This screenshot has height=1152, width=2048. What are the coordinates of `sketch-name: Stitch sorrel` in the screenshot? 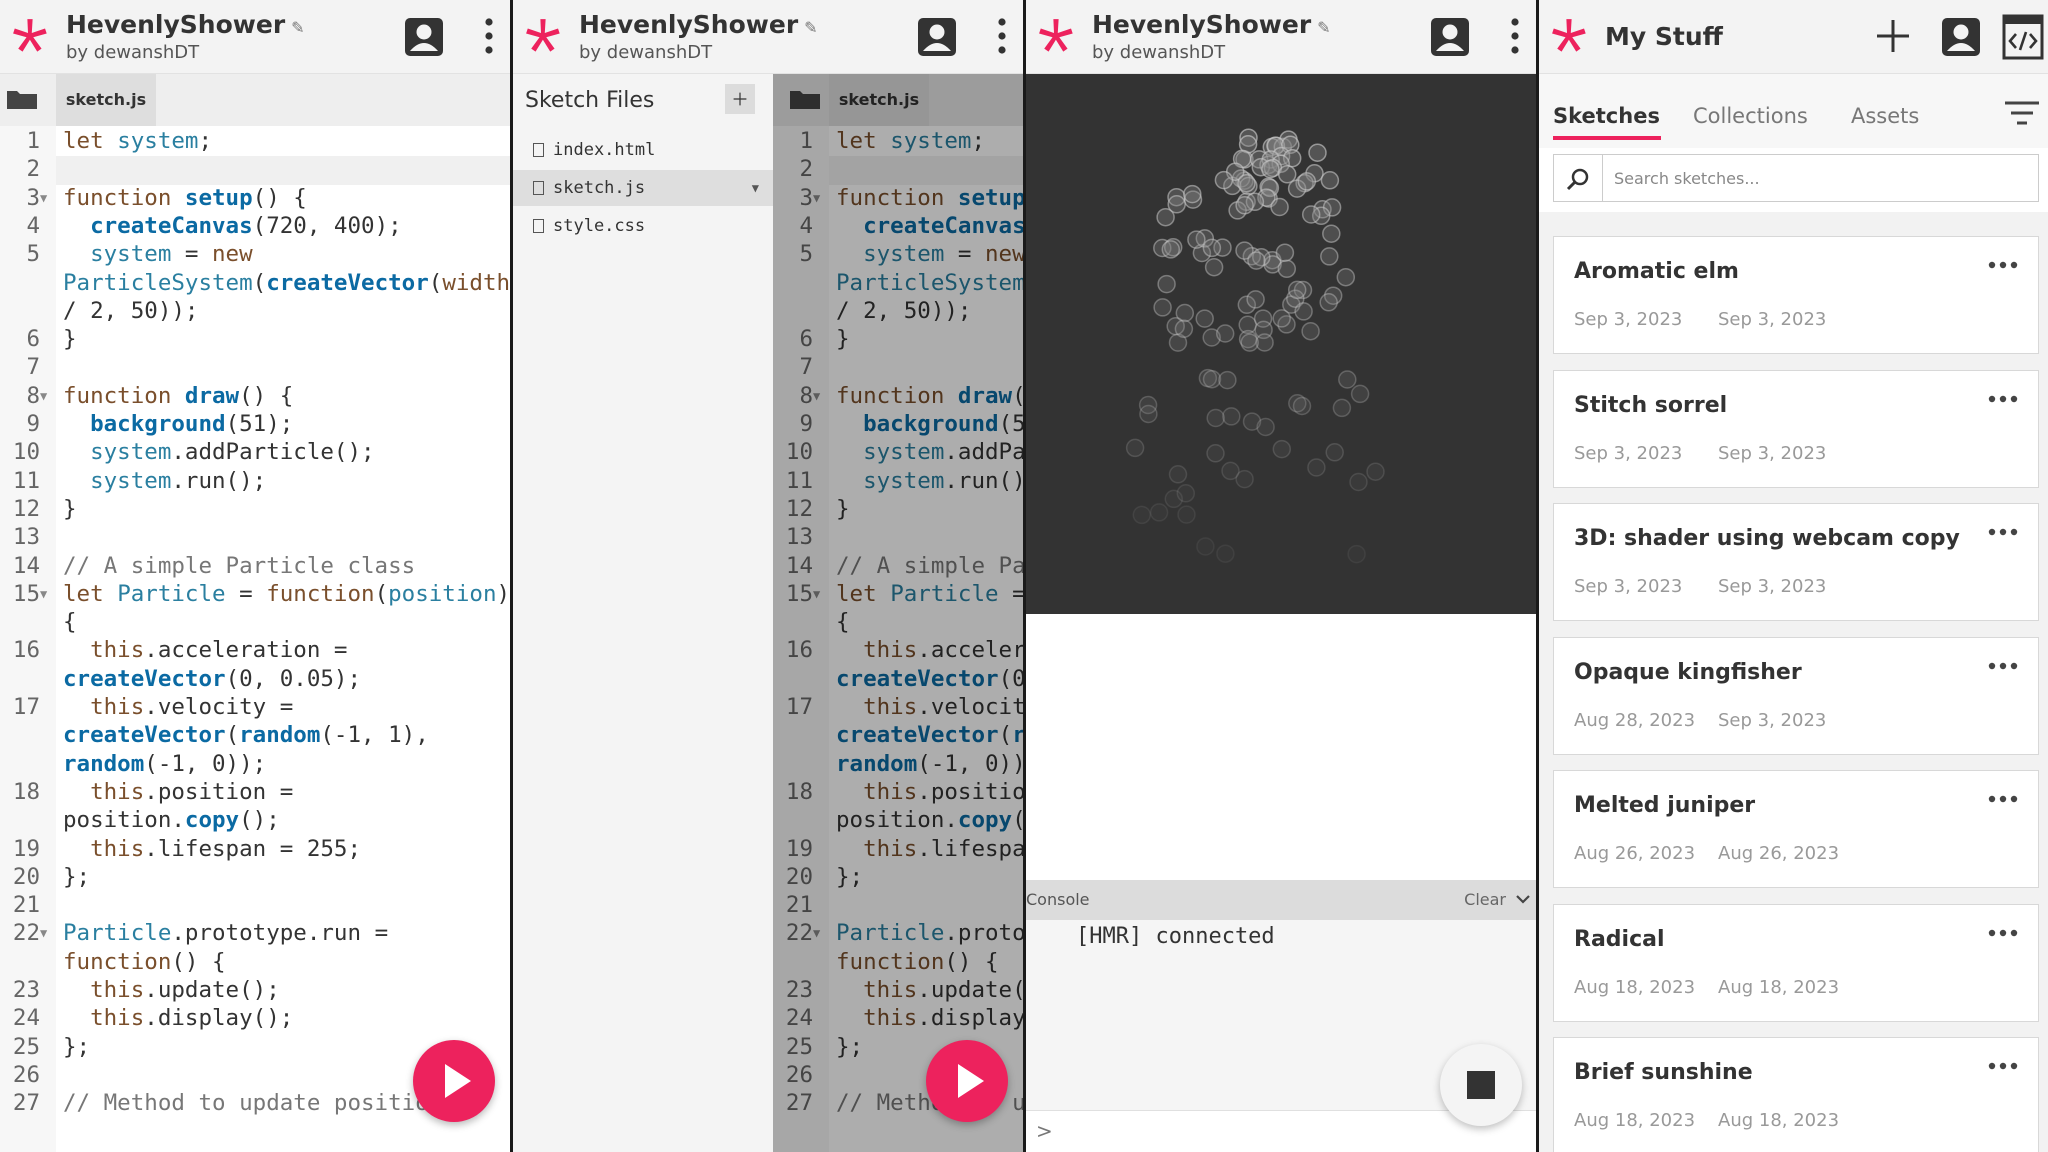 It's located at (1651, 405).